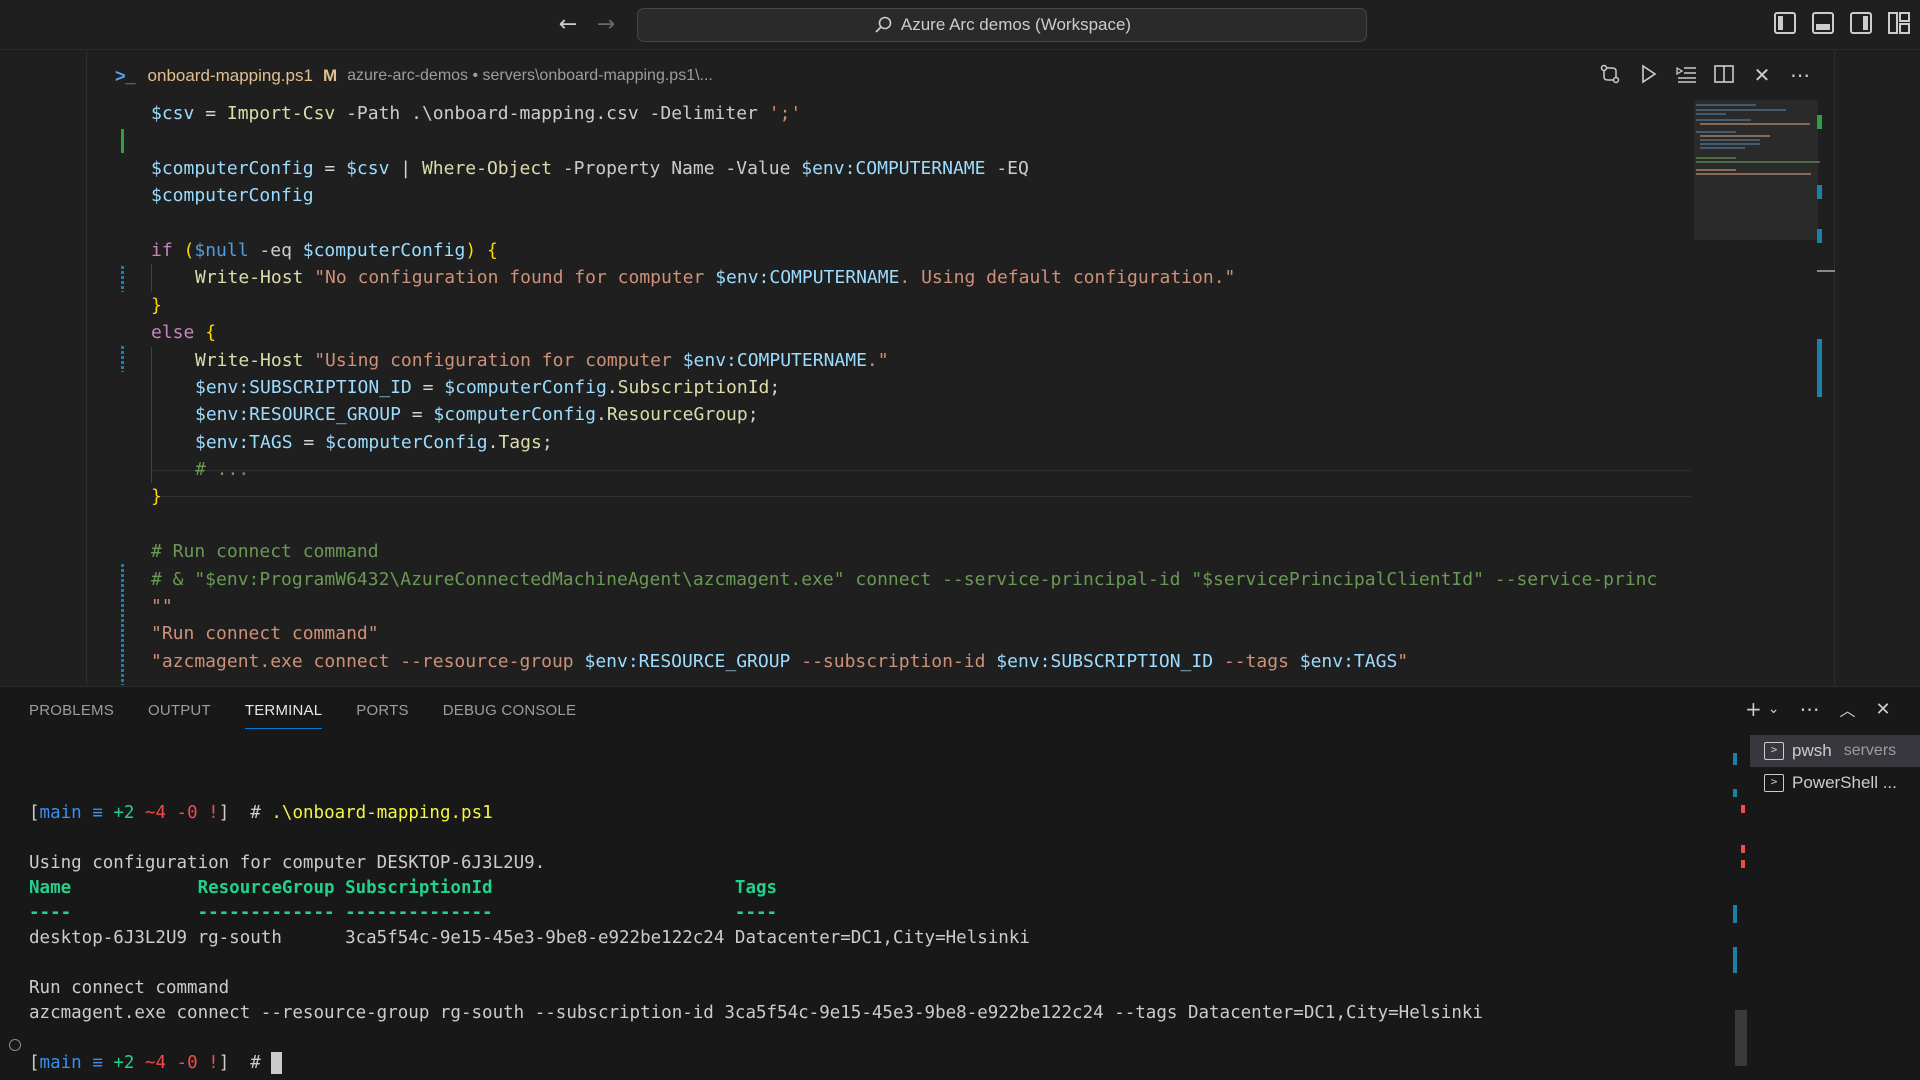  What do you see at coordinates (1007, 168) in the screenshot?
I see `code-token: -EQ` at bounding box center [1007, 168].